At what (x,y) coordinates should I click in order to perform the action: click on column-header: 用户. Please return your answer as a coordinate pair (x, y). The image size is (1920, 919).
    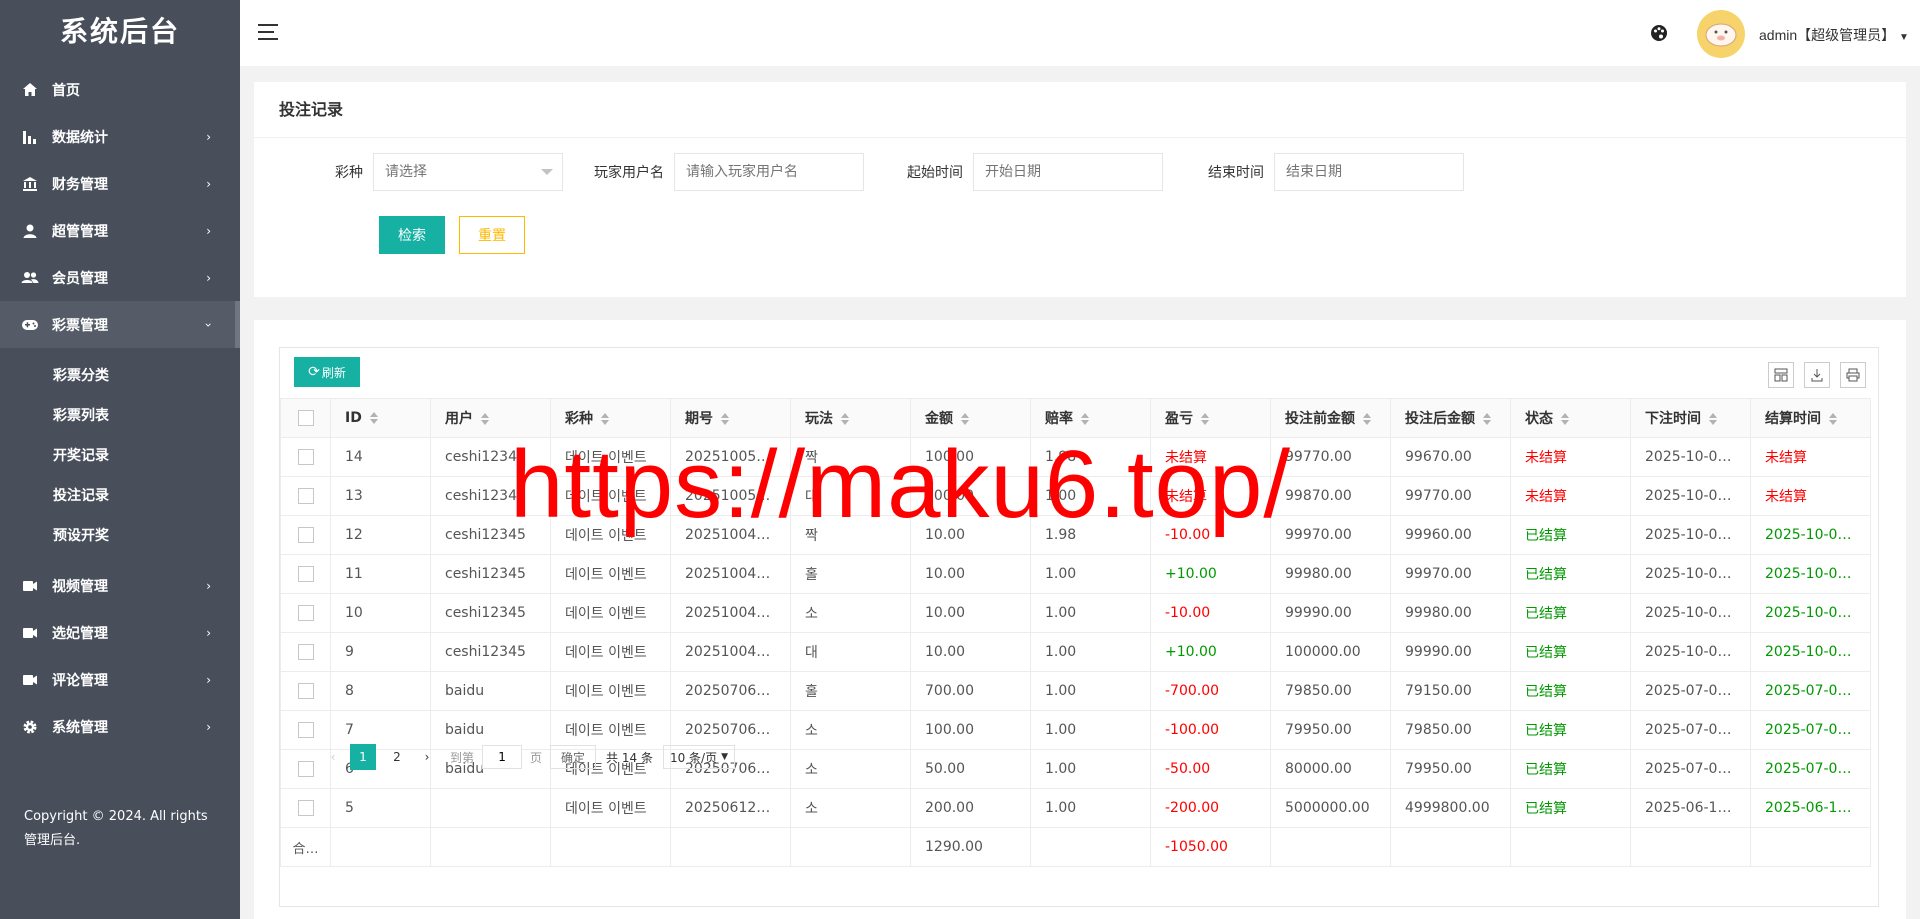
    Looking at the image, I should click on (490, 418).